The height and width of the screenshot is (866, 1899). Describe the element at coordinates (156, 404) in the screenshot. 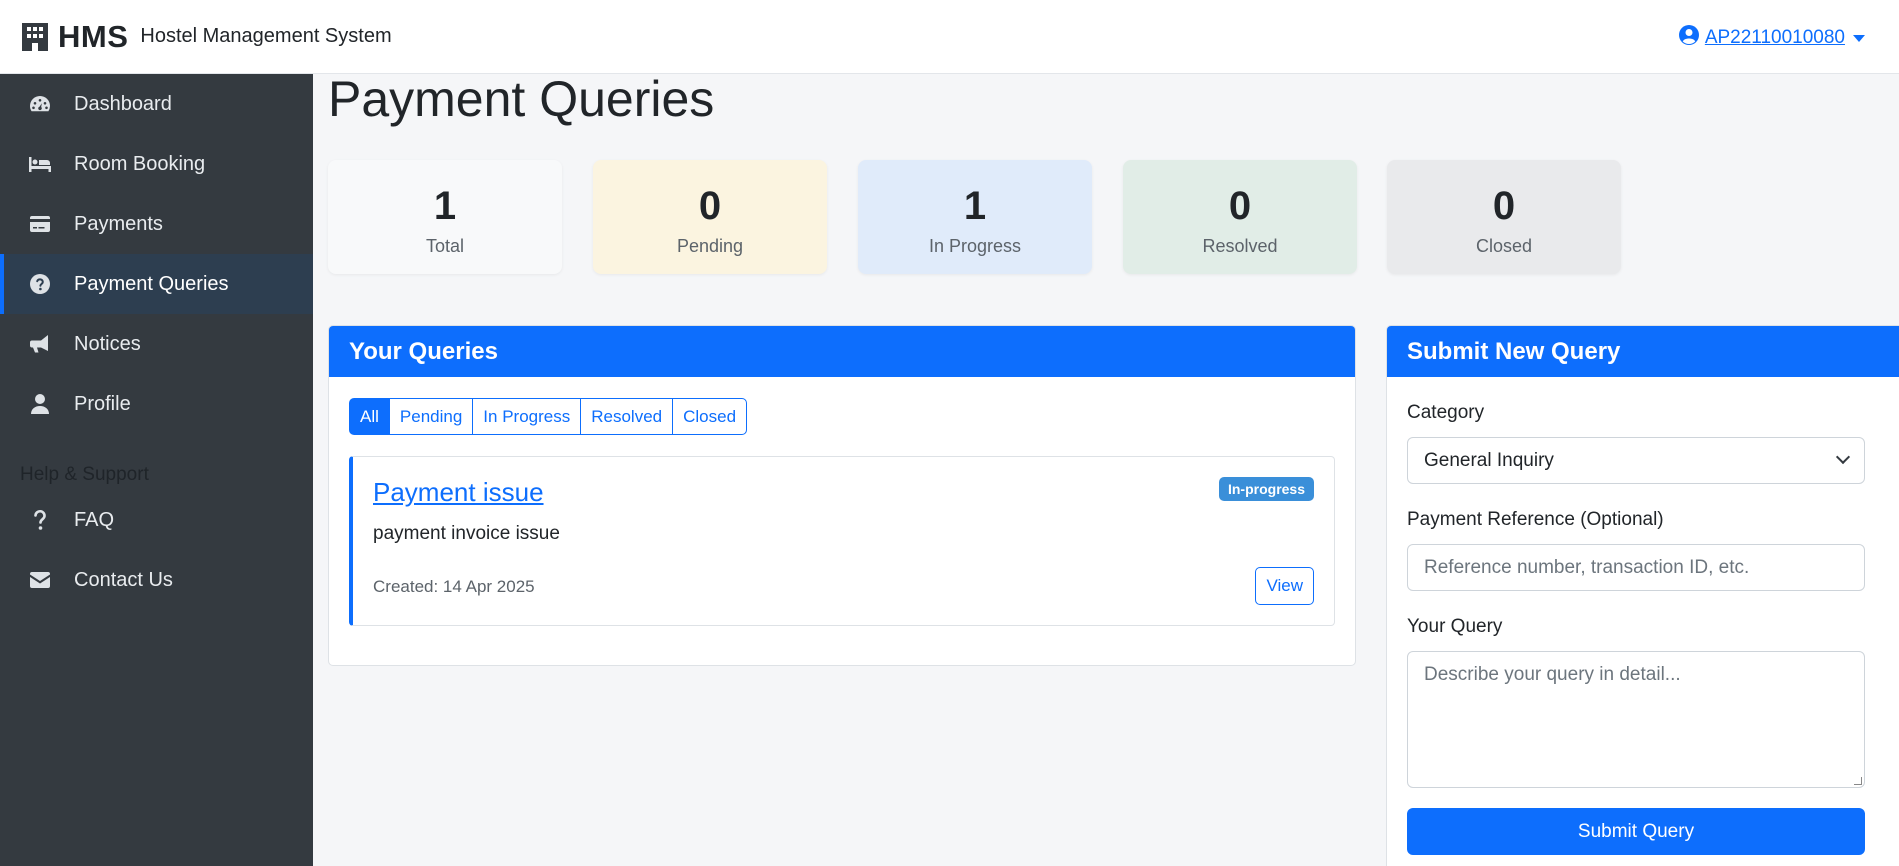

I see `sidebar-item-profile: Profile` at that location.